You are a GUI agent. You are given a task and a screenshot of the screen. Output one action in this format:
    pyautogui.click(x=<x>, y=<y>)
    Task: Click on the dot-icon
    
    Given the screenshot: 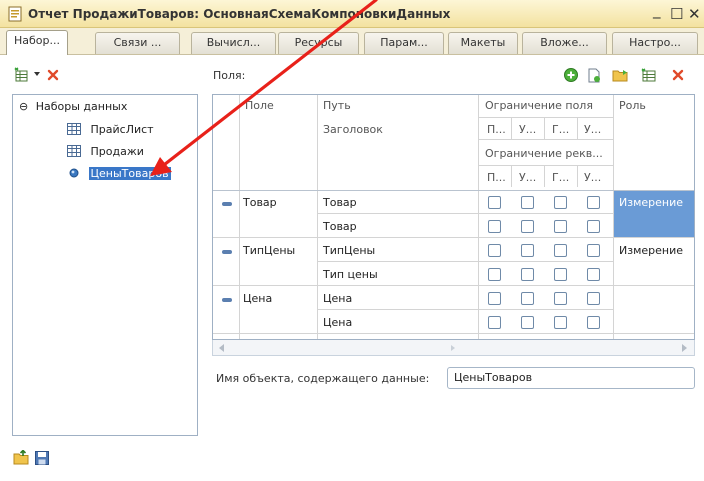 What is the action you would take?
    pyautogui.click(x=74, y=173)
    